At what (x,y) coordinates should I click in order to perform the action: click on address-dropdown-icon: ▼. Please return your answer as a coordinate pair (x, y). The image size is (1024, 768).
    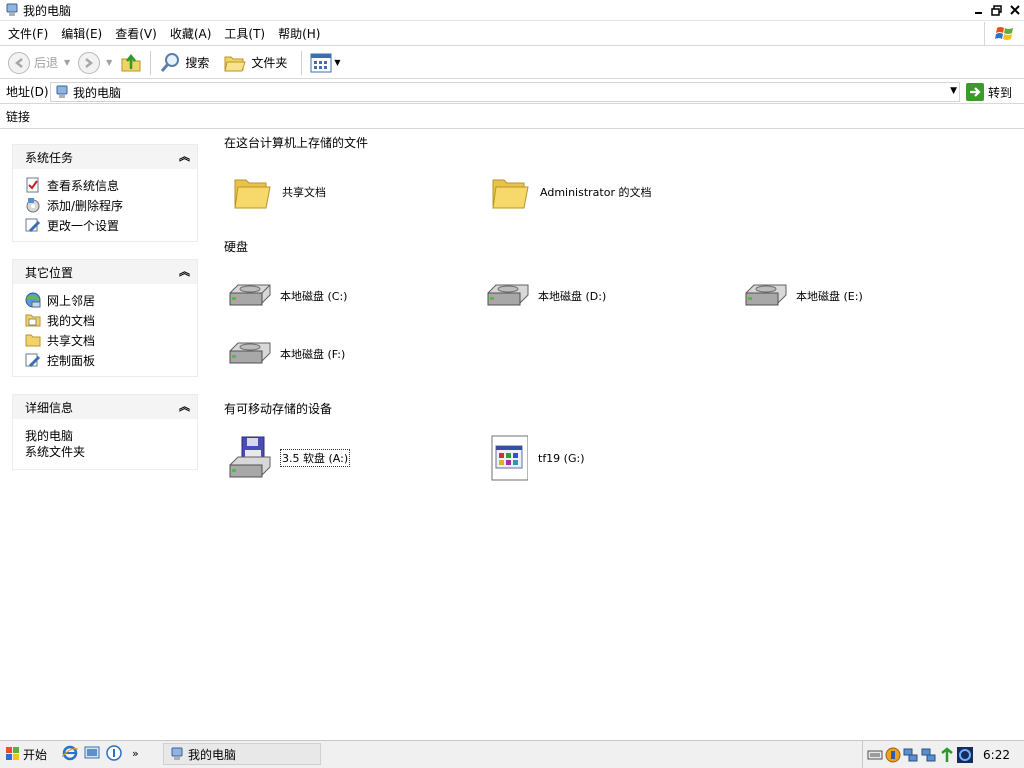
    Looking at the image, I should click on (953, 91).